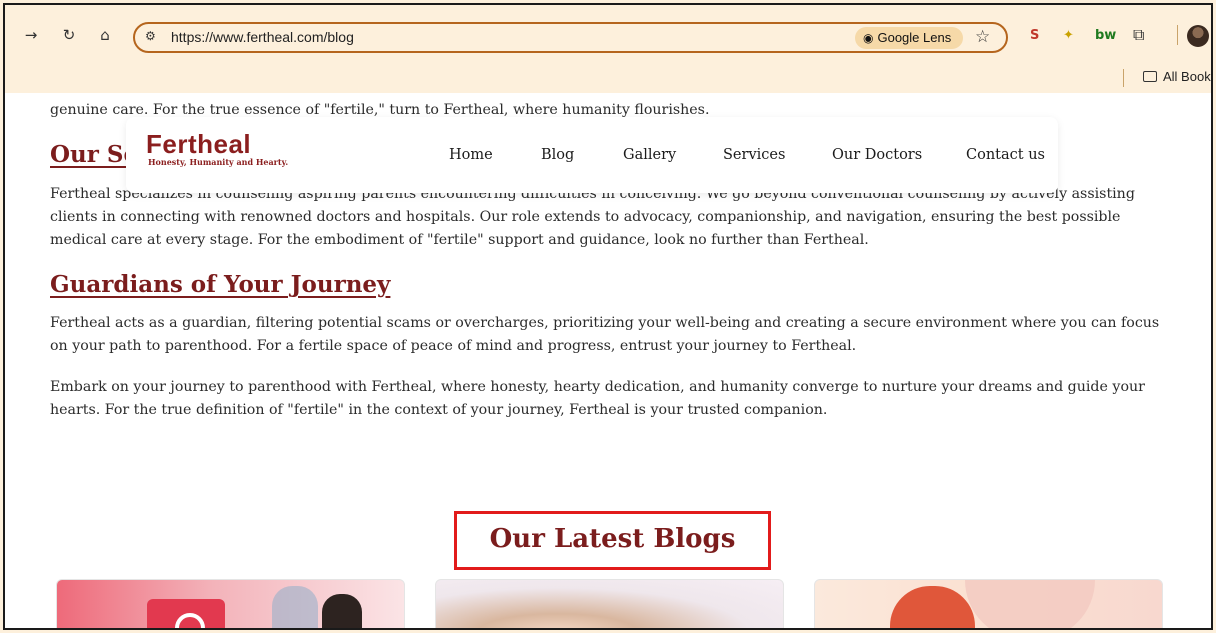 The image size is (1216, 633). Describe the element at coordinates (262, 37) in the screenshot. I see `url-text: https://www.fertheal.com/blog` at that location.